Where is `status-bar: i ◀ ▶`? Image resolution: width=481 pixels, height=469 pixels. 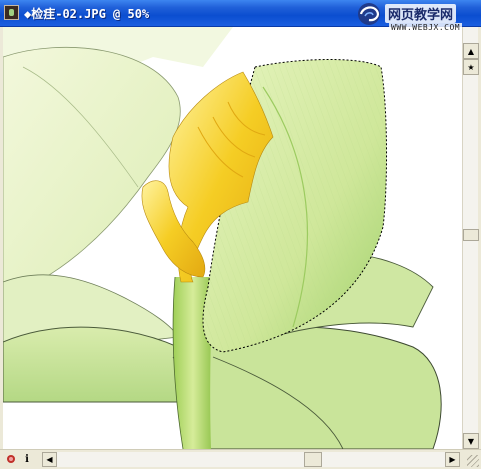
status-bar: i ◀ ▶ is located at coordinates (240, 459).